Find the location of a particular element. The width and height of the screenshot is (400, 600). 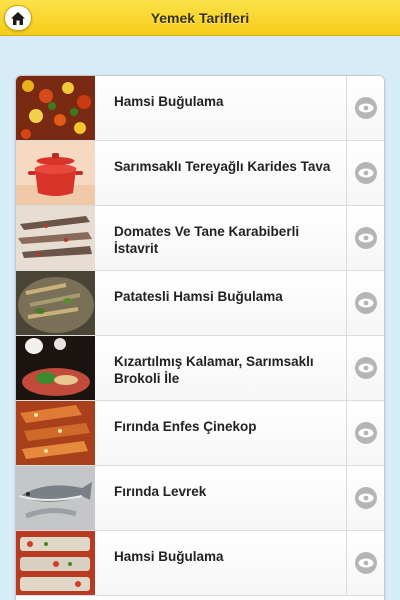

recipe-row: Sarımsaklı Tereyağlı Karides Tava is located at coordinates (200, 173).